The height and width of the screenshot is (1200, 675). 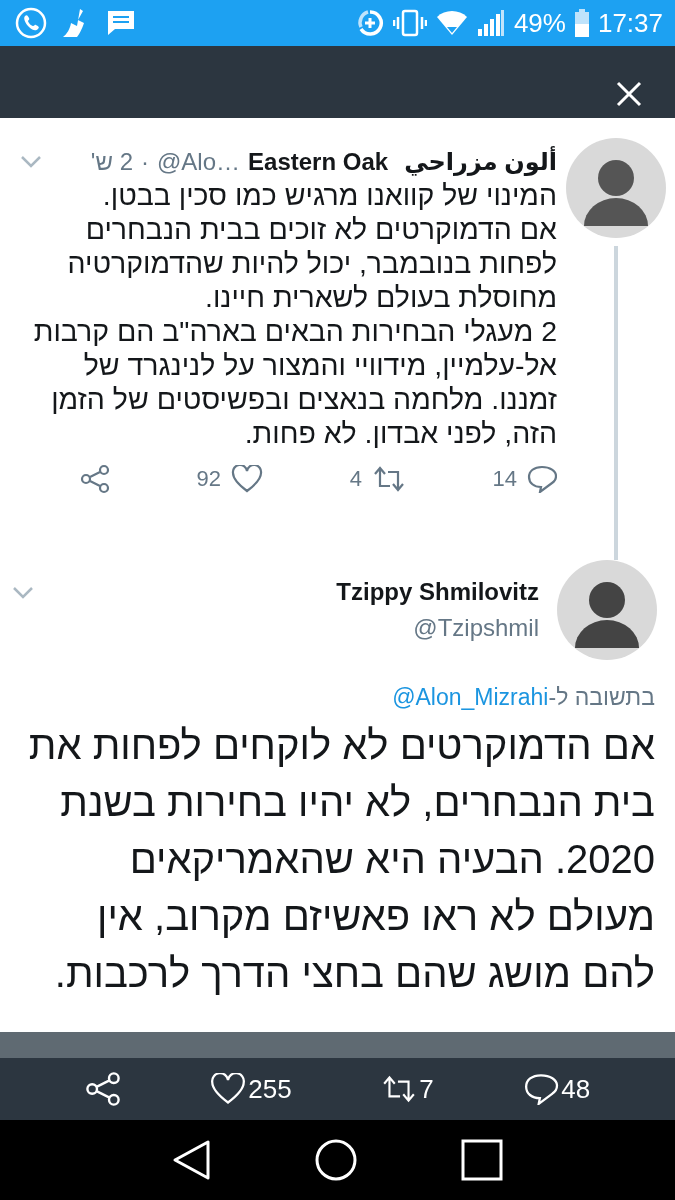 I want to click on message-icon, so click(x=121, y=23).